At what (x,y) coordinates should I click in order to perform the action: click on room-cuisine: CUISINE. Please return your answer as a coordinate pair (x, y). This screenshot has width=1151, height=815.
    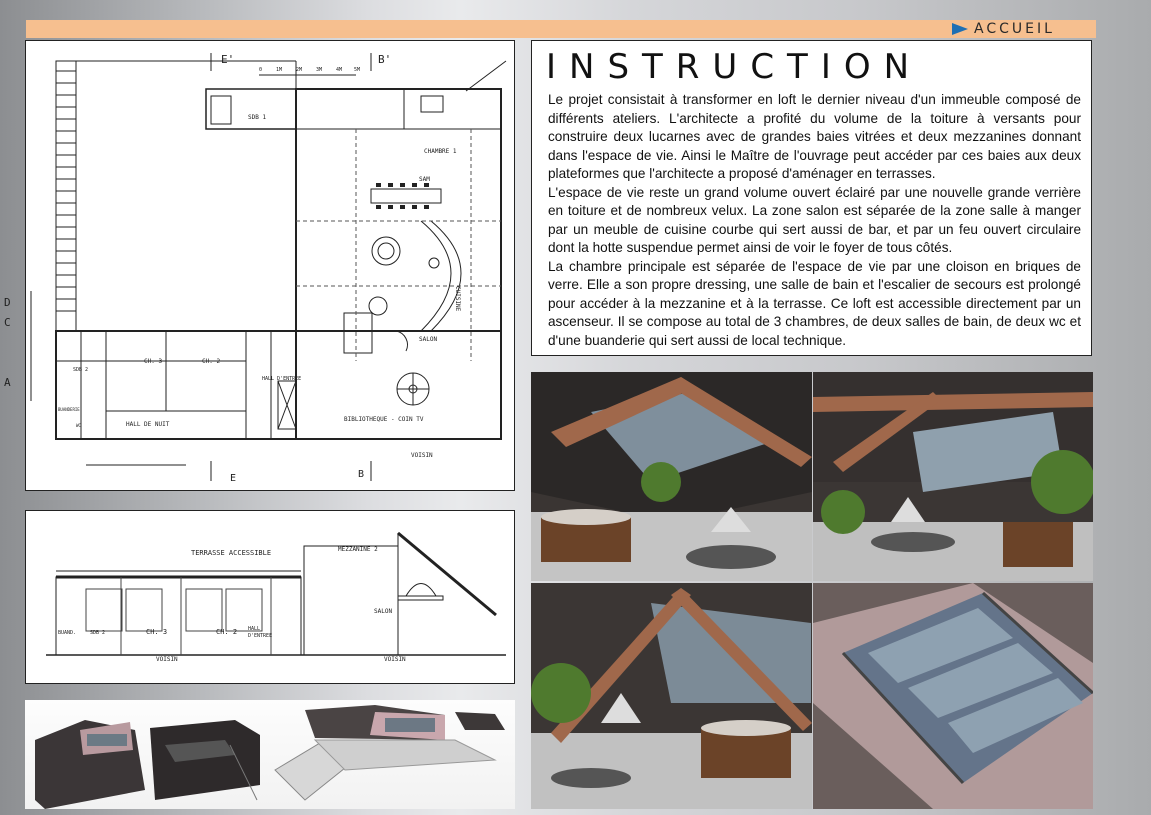
    Looking at the image, I should click on (457, 299).